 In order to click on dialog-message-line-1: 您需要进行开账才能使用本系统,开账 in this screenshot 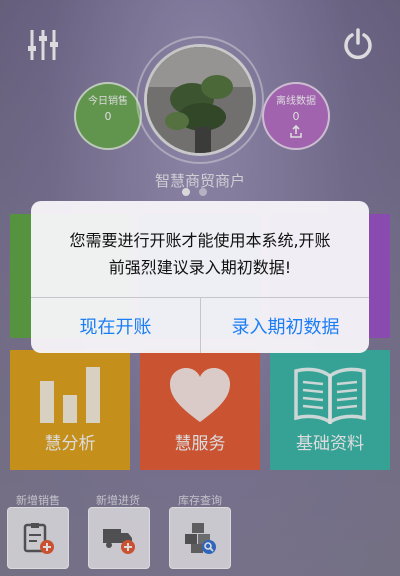, I will do `click(200, 240)`.